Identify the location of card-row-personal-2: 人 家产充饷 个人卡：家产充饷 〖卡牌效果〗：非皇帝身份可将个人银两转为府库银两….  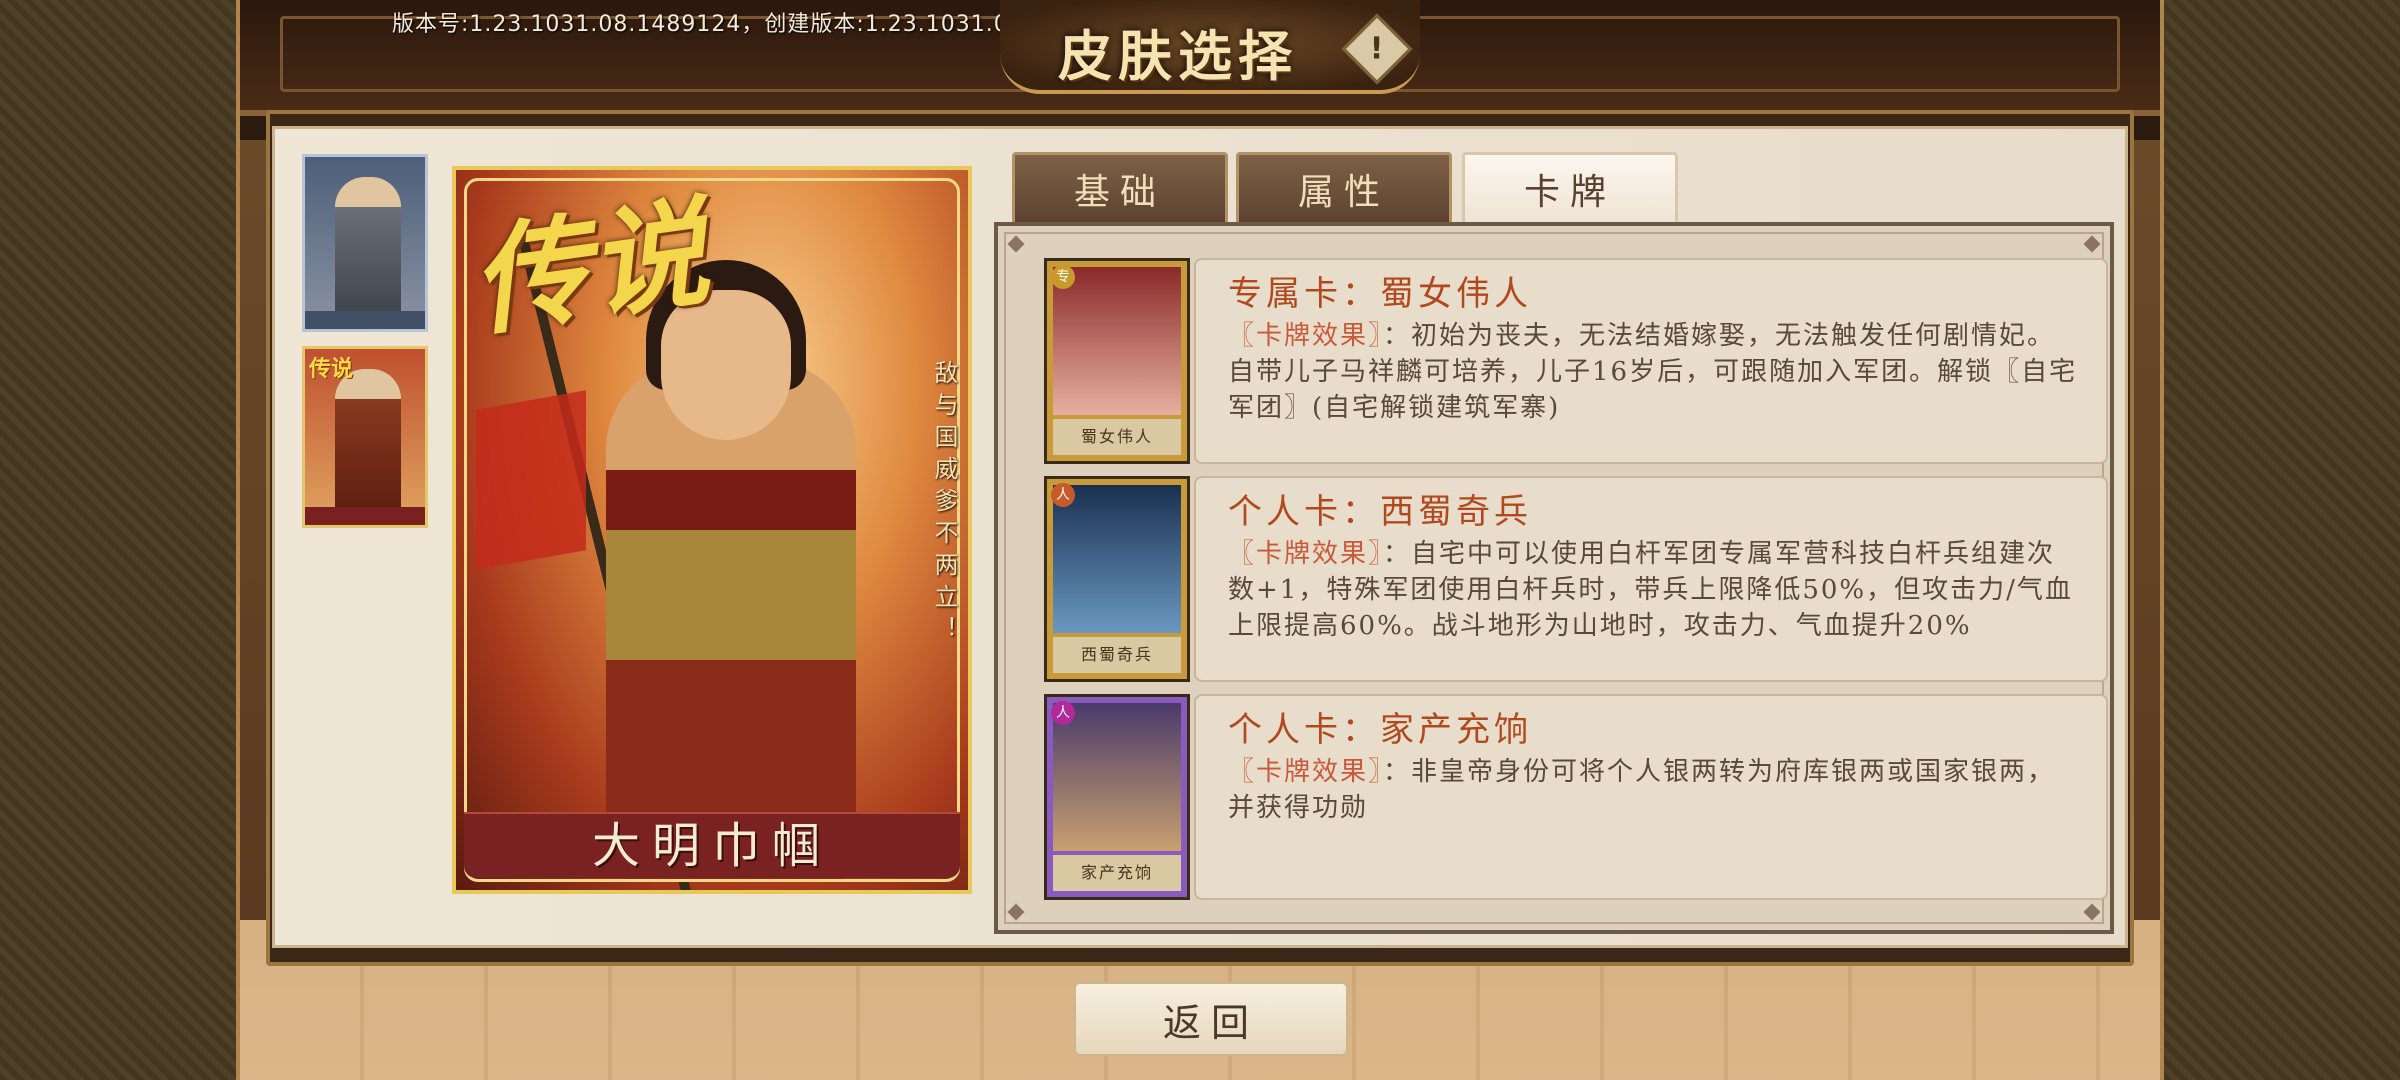
(1576, 797).